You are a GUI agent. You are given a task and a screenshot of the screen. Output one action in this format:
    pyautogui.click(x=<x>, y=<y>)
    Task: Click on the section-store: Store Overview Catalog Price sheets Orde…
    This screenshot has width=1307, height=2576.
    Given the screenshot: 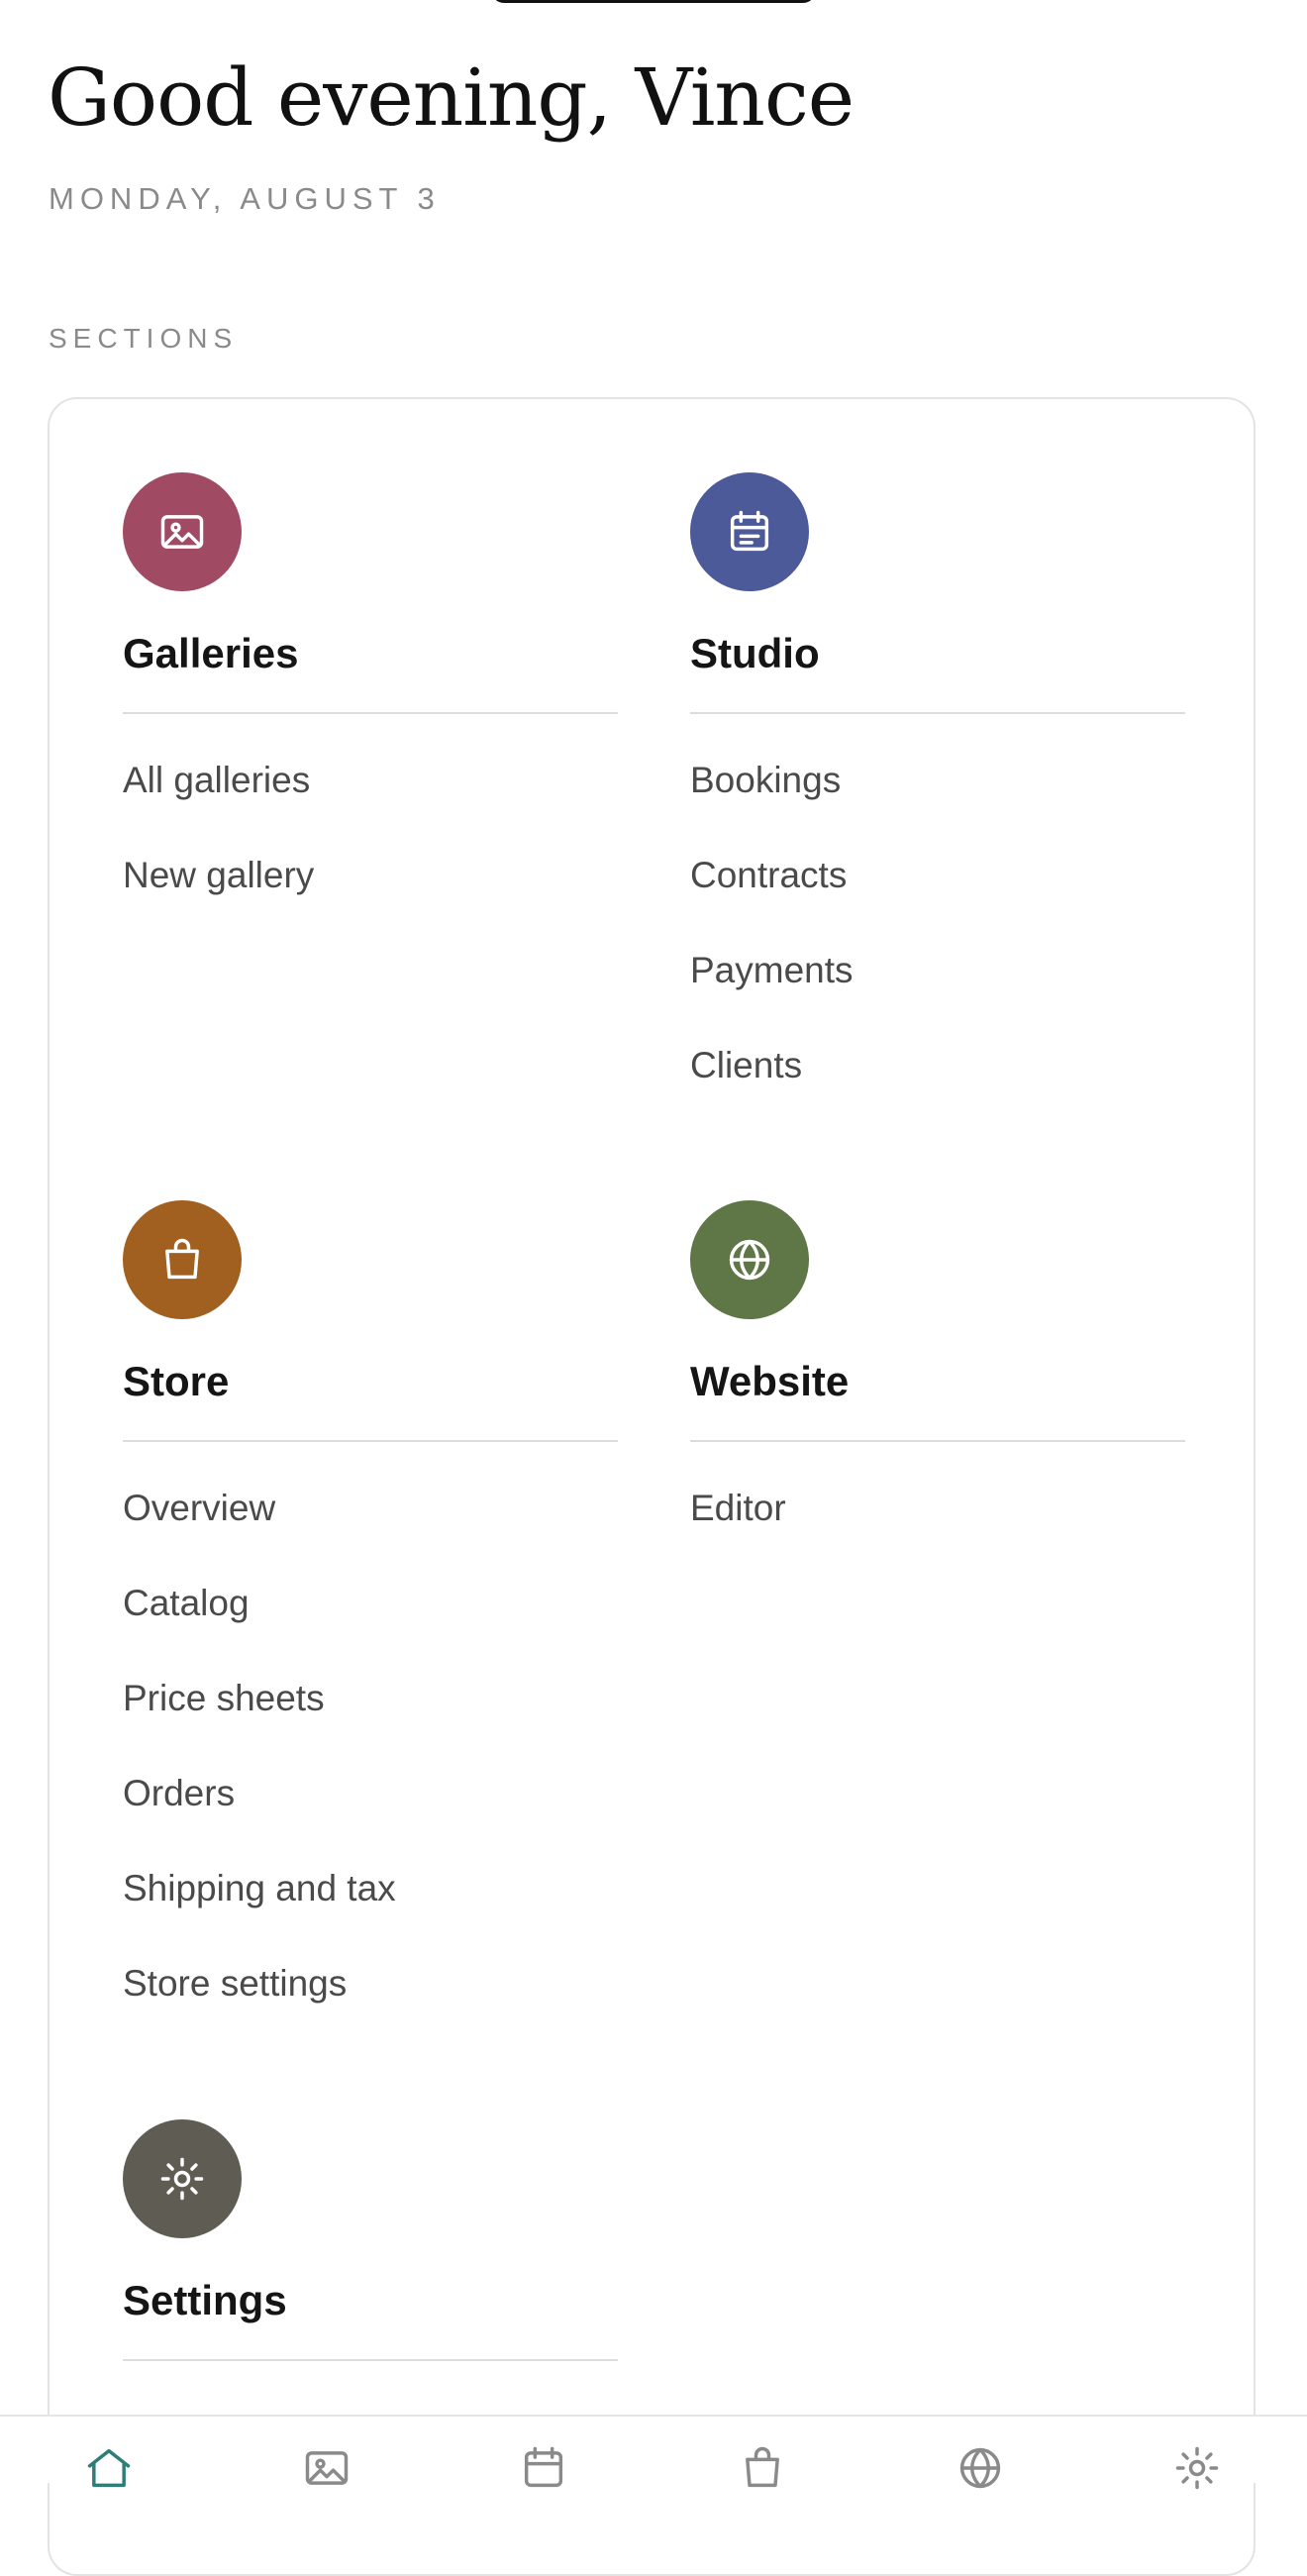 What is the action you would take?
    pyautogui.click(x=370, y=1630)
    